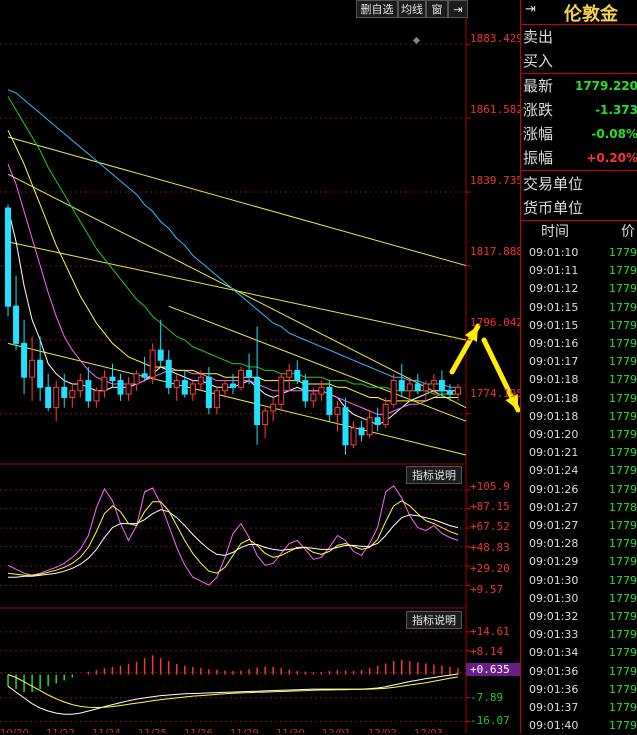 The image size is (637, 735). Describe the element at coordinates (538, 158) in the screenshot. I see `amplitude-label: 振幅` at that location.